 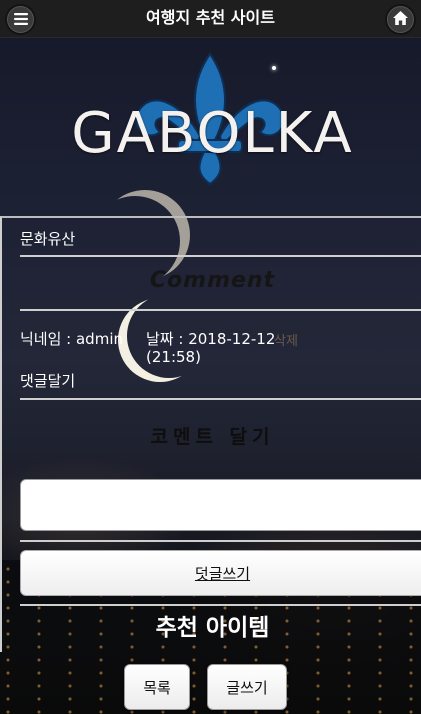 I want to click on delete-link: 삭제, so click(x=286, y=339).